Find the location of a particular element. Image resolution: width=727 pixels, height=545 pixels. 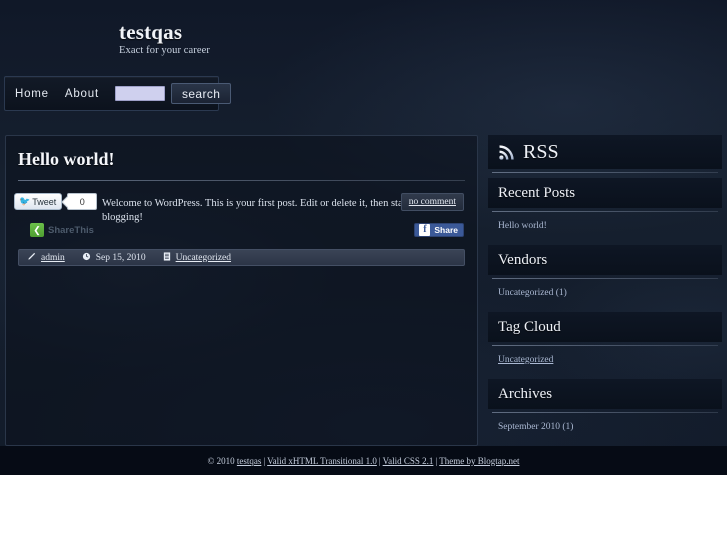

widget-rss: RSS is located at coordinates (605, 154).